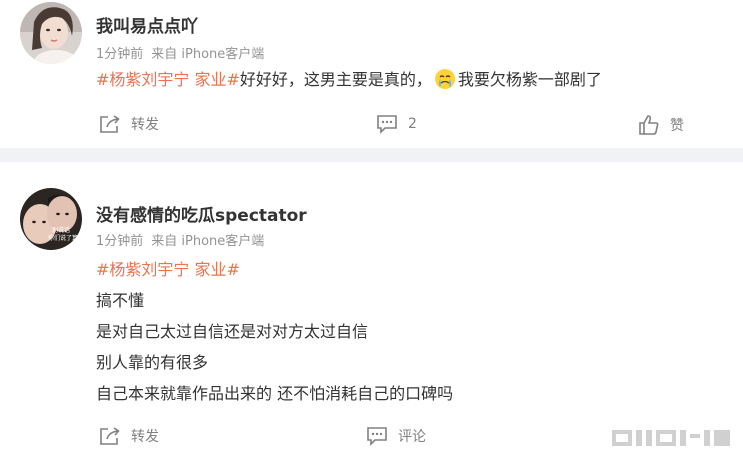 This screenshot has width=743, height=462. I want to click on like-label: 赞, so click(677, 126).